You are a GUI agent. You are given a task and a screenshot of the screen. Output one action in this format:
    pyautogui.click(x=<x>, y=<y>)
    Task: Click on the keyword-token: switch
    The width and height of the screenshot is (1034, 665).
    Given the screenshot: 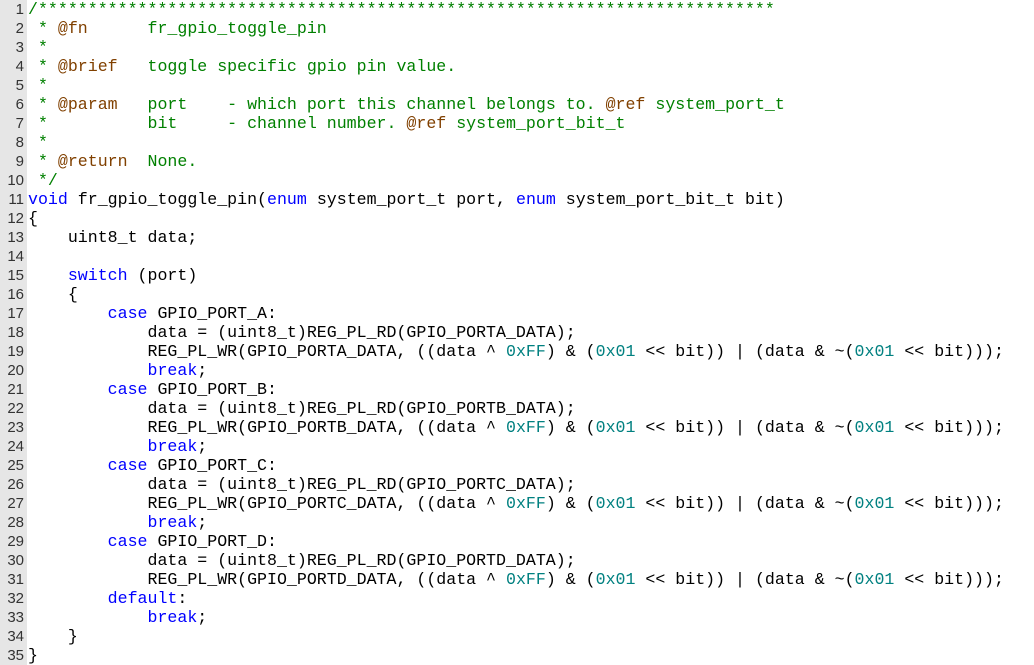 What is the action you would take?
    pyautogui.click(x=97, y=275)
    